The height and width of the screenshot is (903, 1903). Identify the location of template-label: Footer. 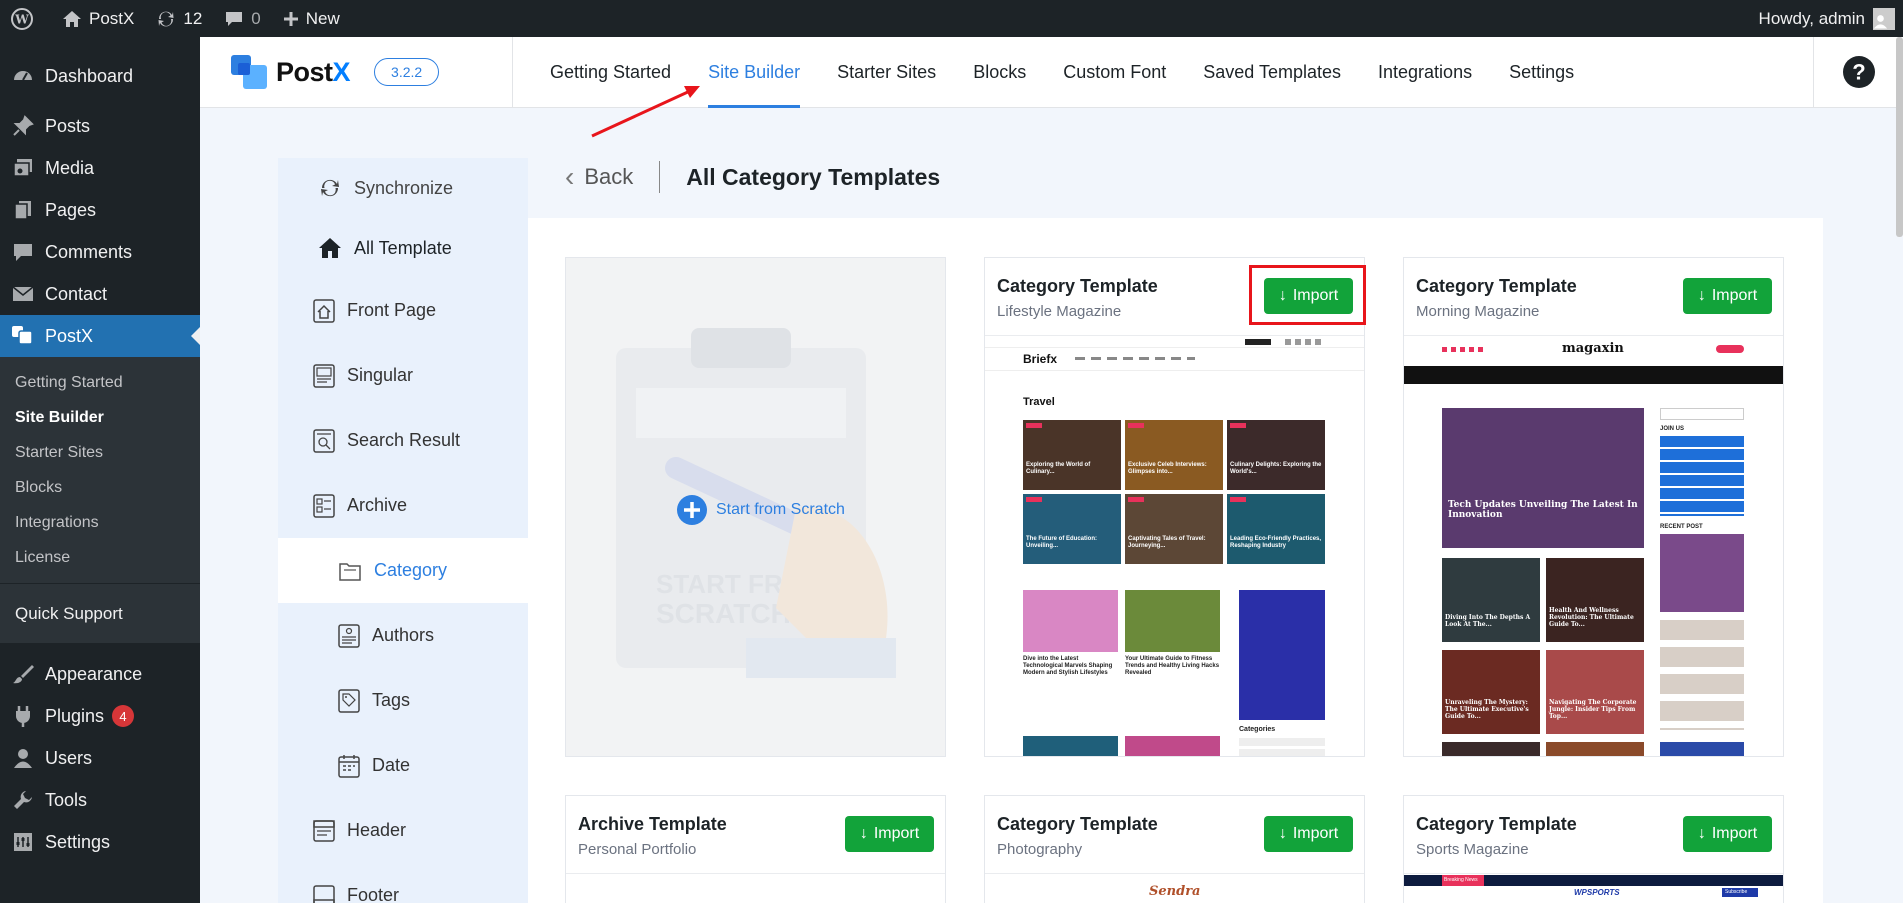
(373, 894).